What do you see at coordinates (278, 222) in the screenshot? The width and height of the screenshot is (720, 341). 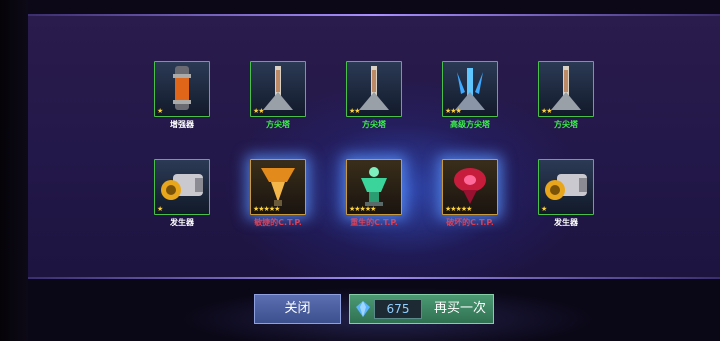 I see `item-name: 敏捷的C.T.P.` at bounding box center [278, 222].